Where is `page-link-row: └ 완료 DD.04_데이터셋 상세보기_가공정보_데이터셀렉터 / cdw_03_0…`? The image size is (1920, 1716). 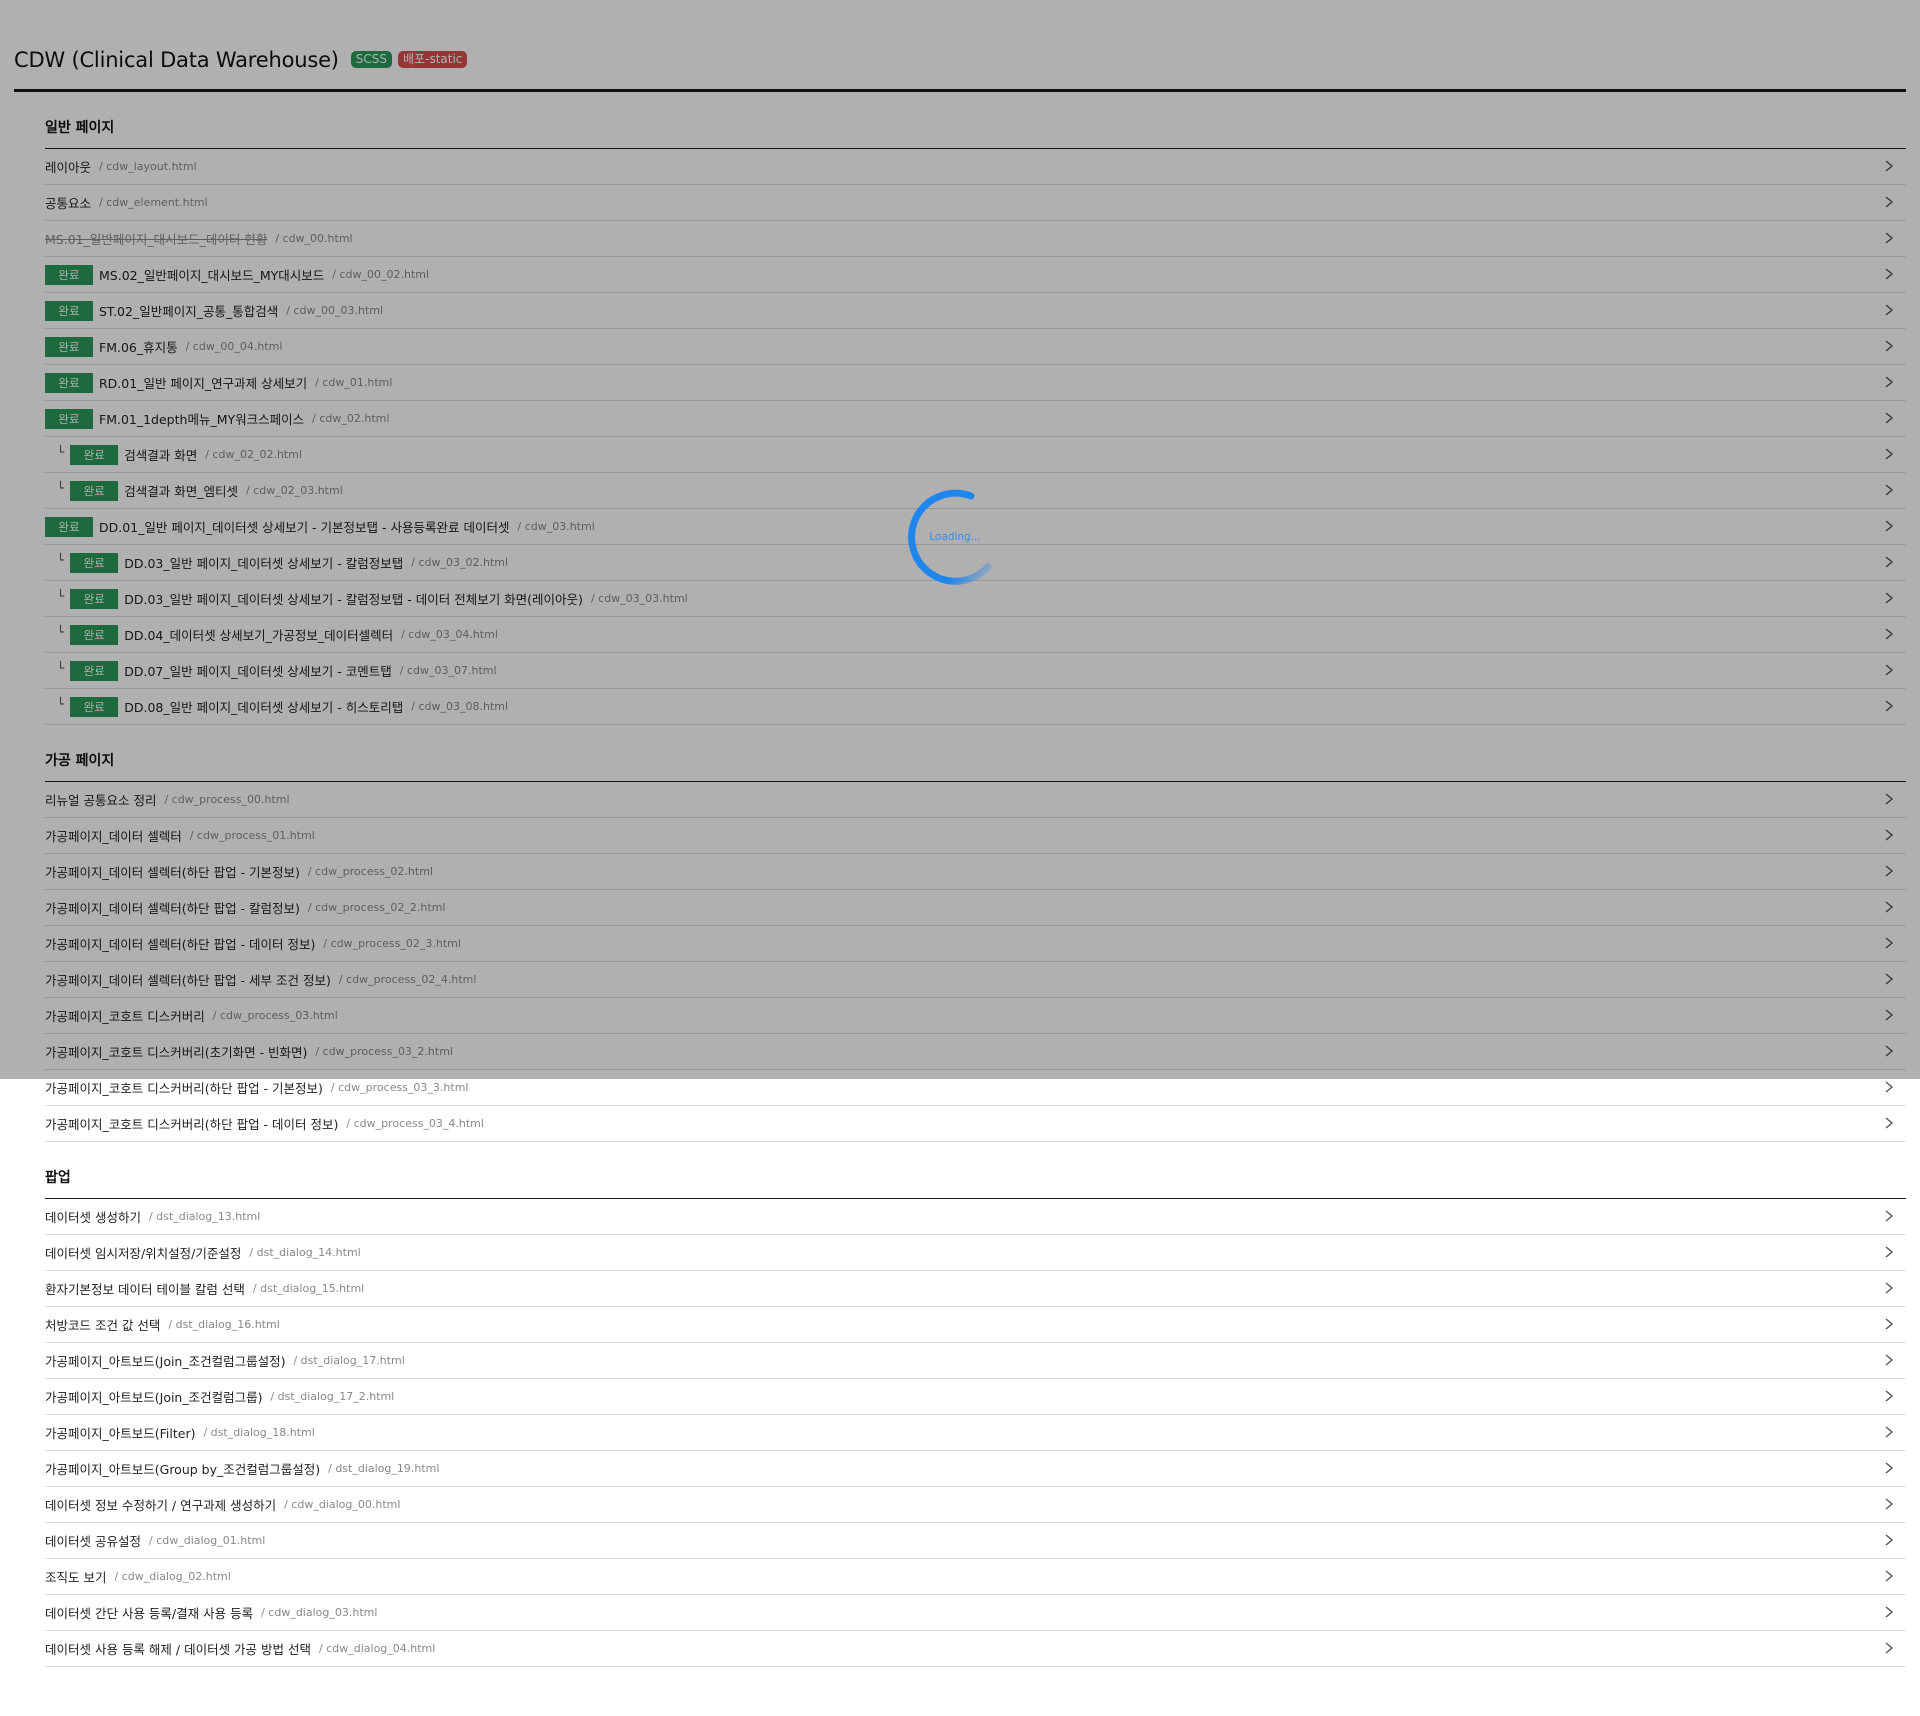 page-link-row: └ 완료 DD.04_데이터셋 상세보기_가공정보_데이터셀렉터 / cdw_03_0… is located at coordinates (975, 635).